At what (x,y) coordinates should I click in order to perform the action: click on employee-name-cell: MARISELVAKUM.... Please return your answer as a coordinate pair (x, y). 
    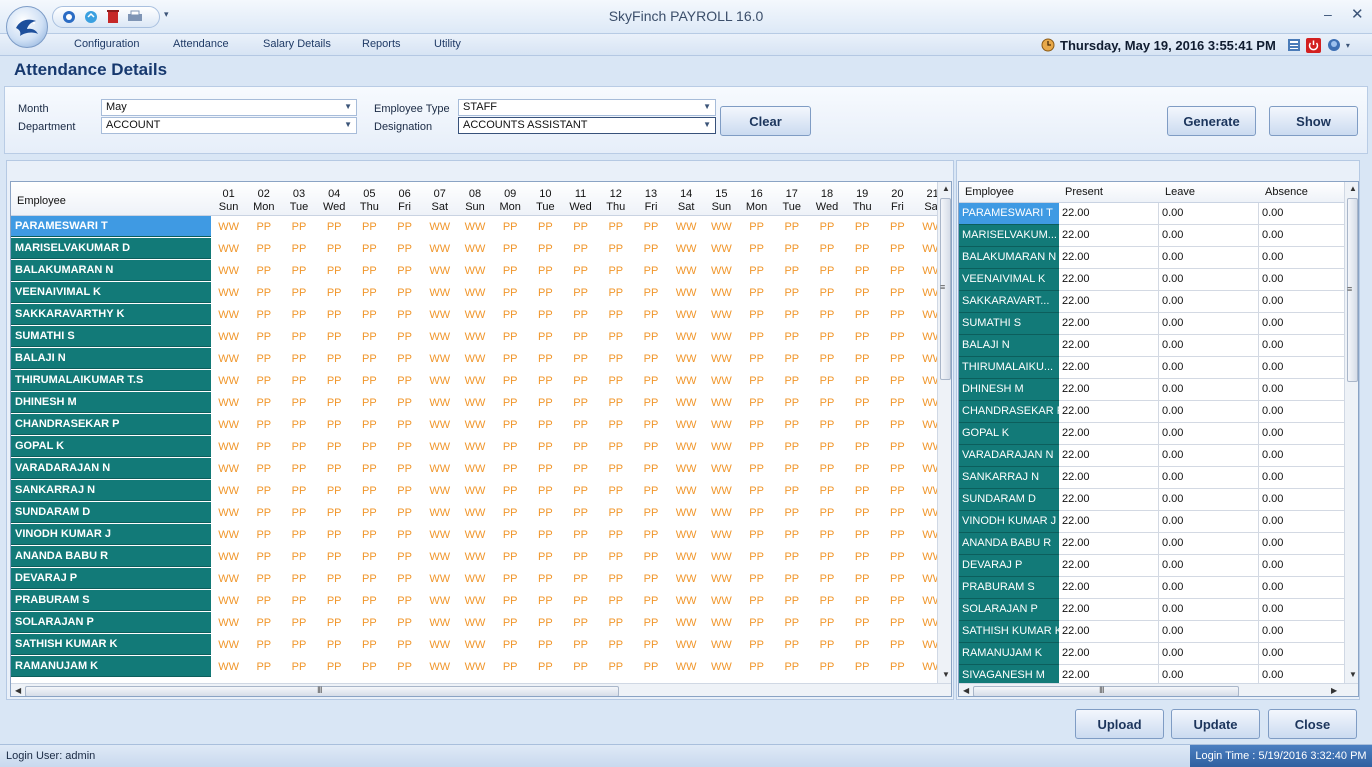
    Looking at the image, I should click on (1009, 236).